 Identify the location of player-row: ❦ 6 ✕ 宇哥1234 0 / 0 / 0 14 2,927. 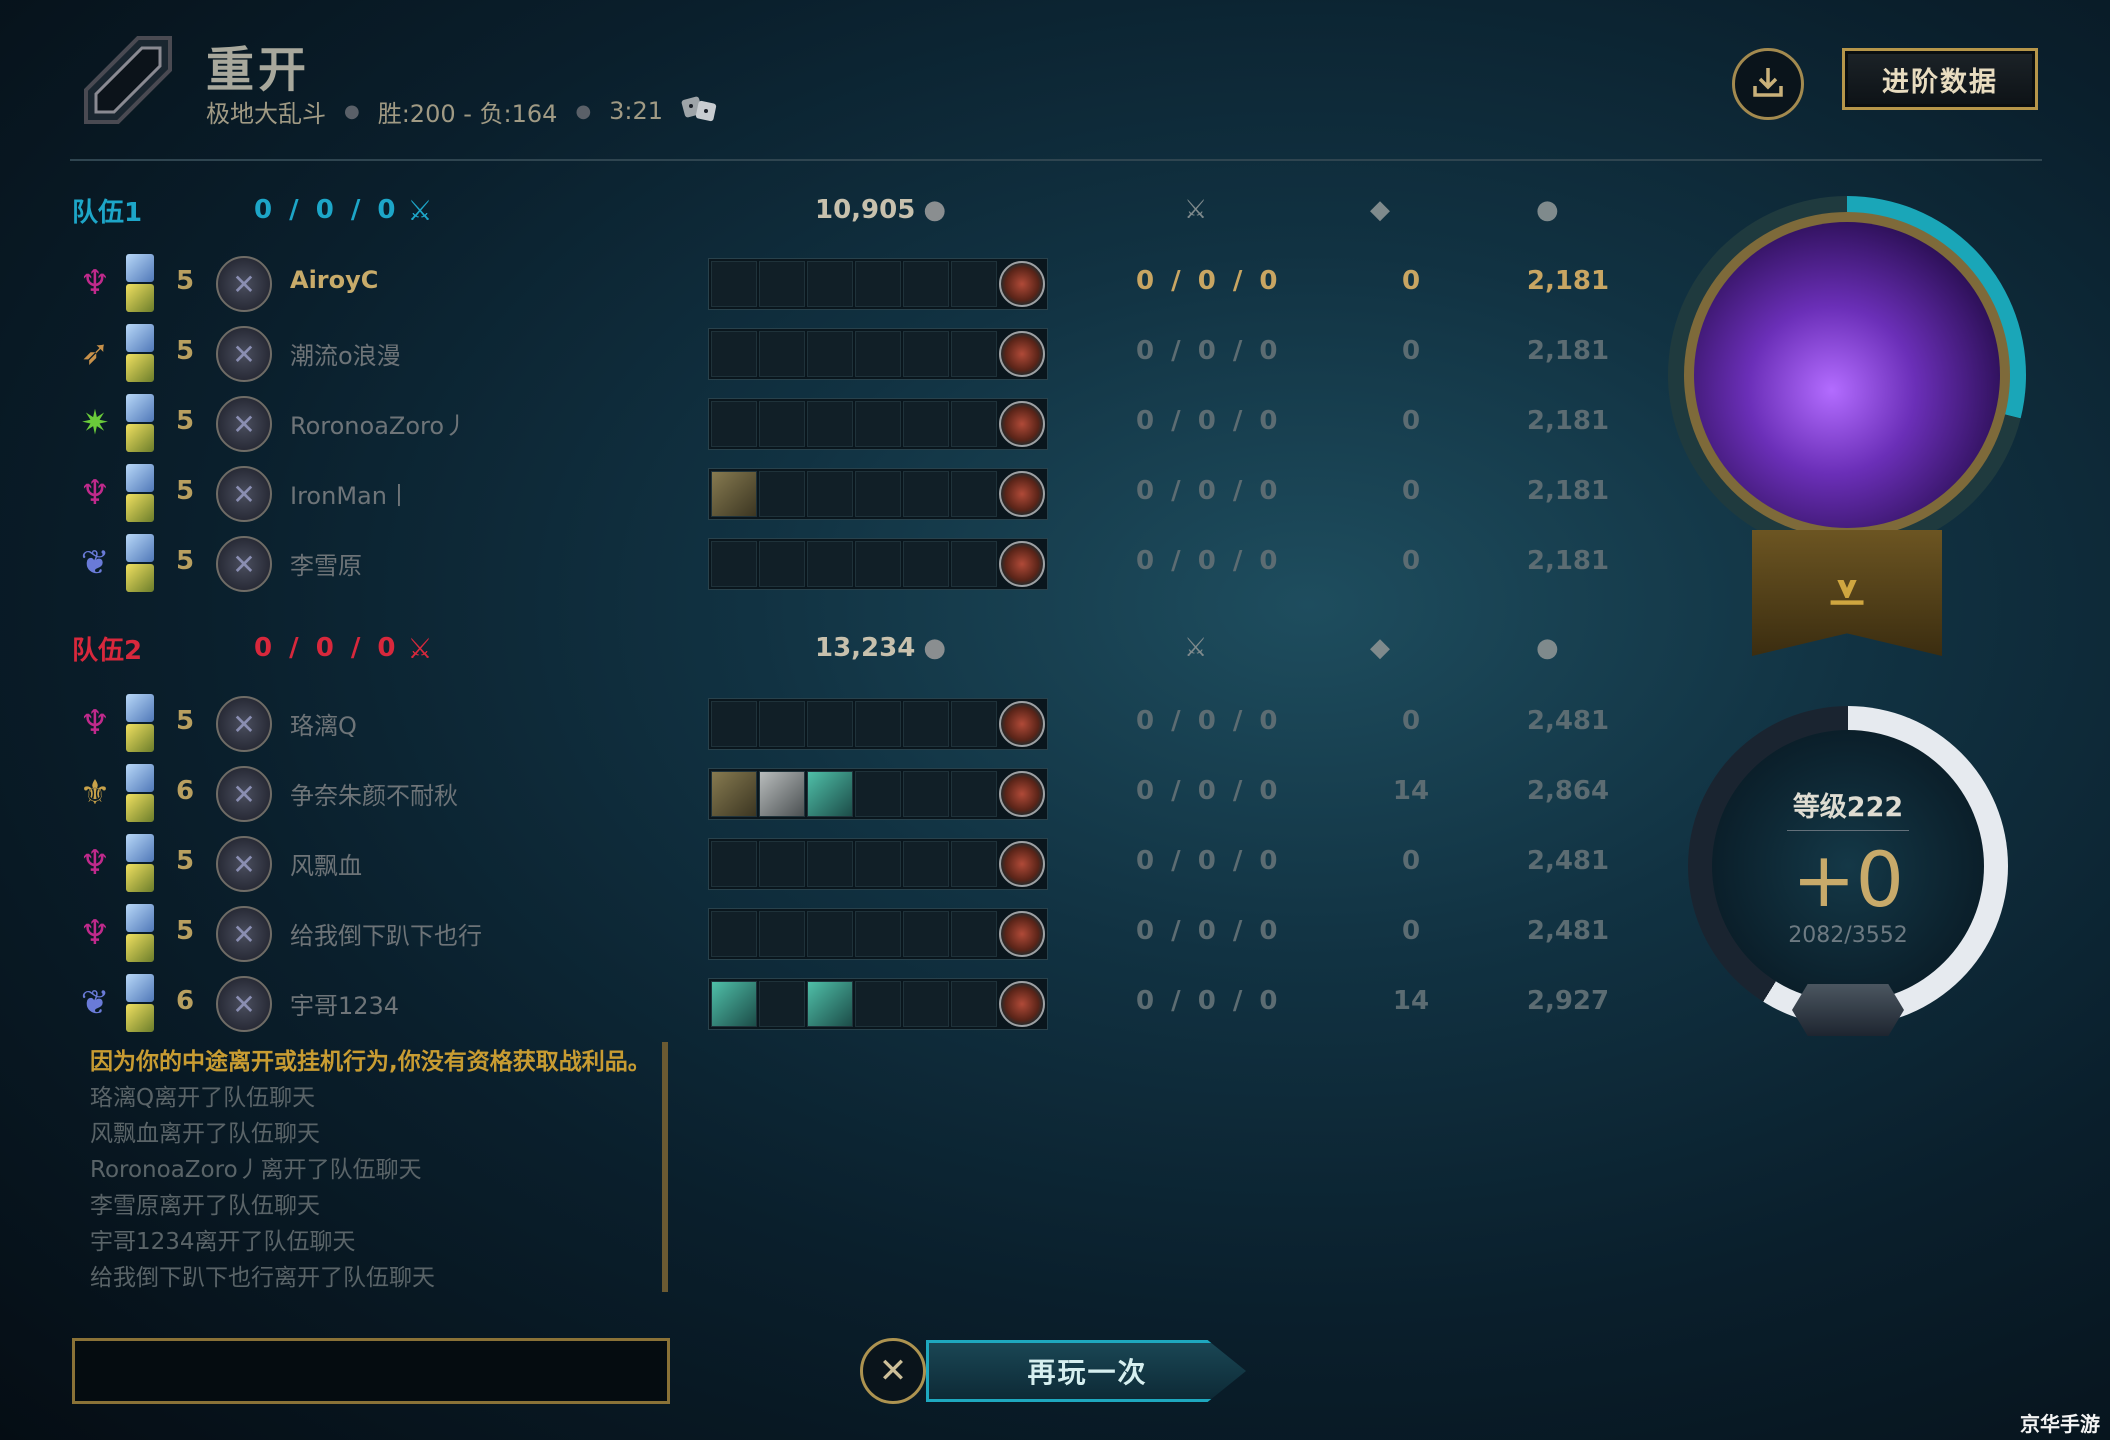
(840, 1003).